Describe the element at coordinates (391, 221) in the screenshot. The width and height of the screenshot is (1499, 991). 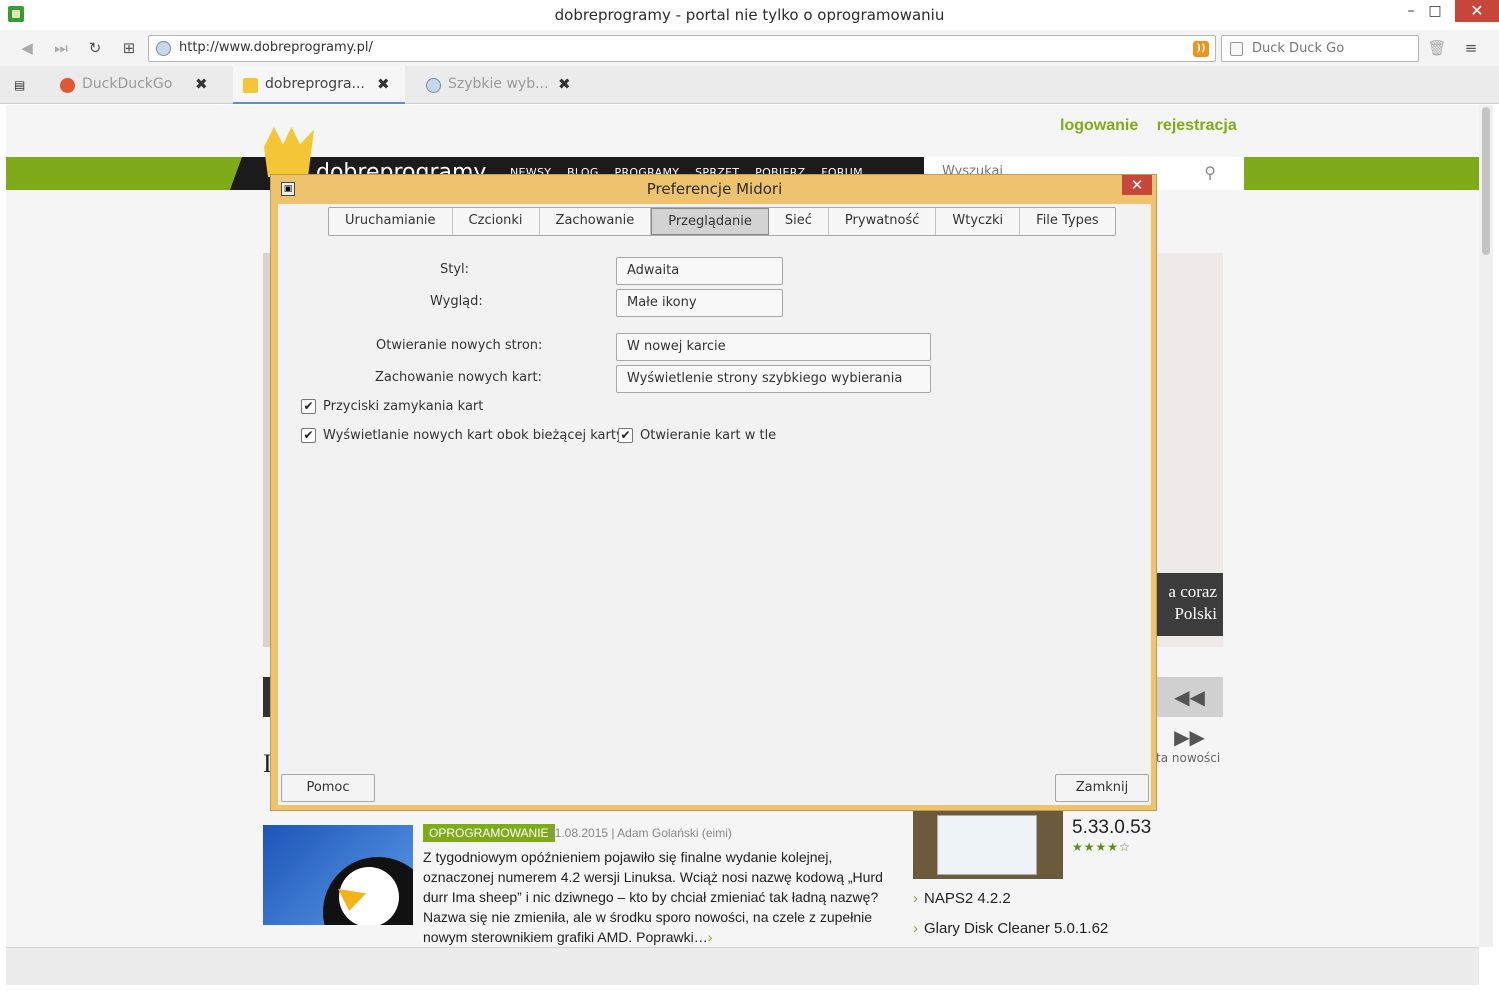
I see `tab-uruchamianie: Uruchamianie` at that location.